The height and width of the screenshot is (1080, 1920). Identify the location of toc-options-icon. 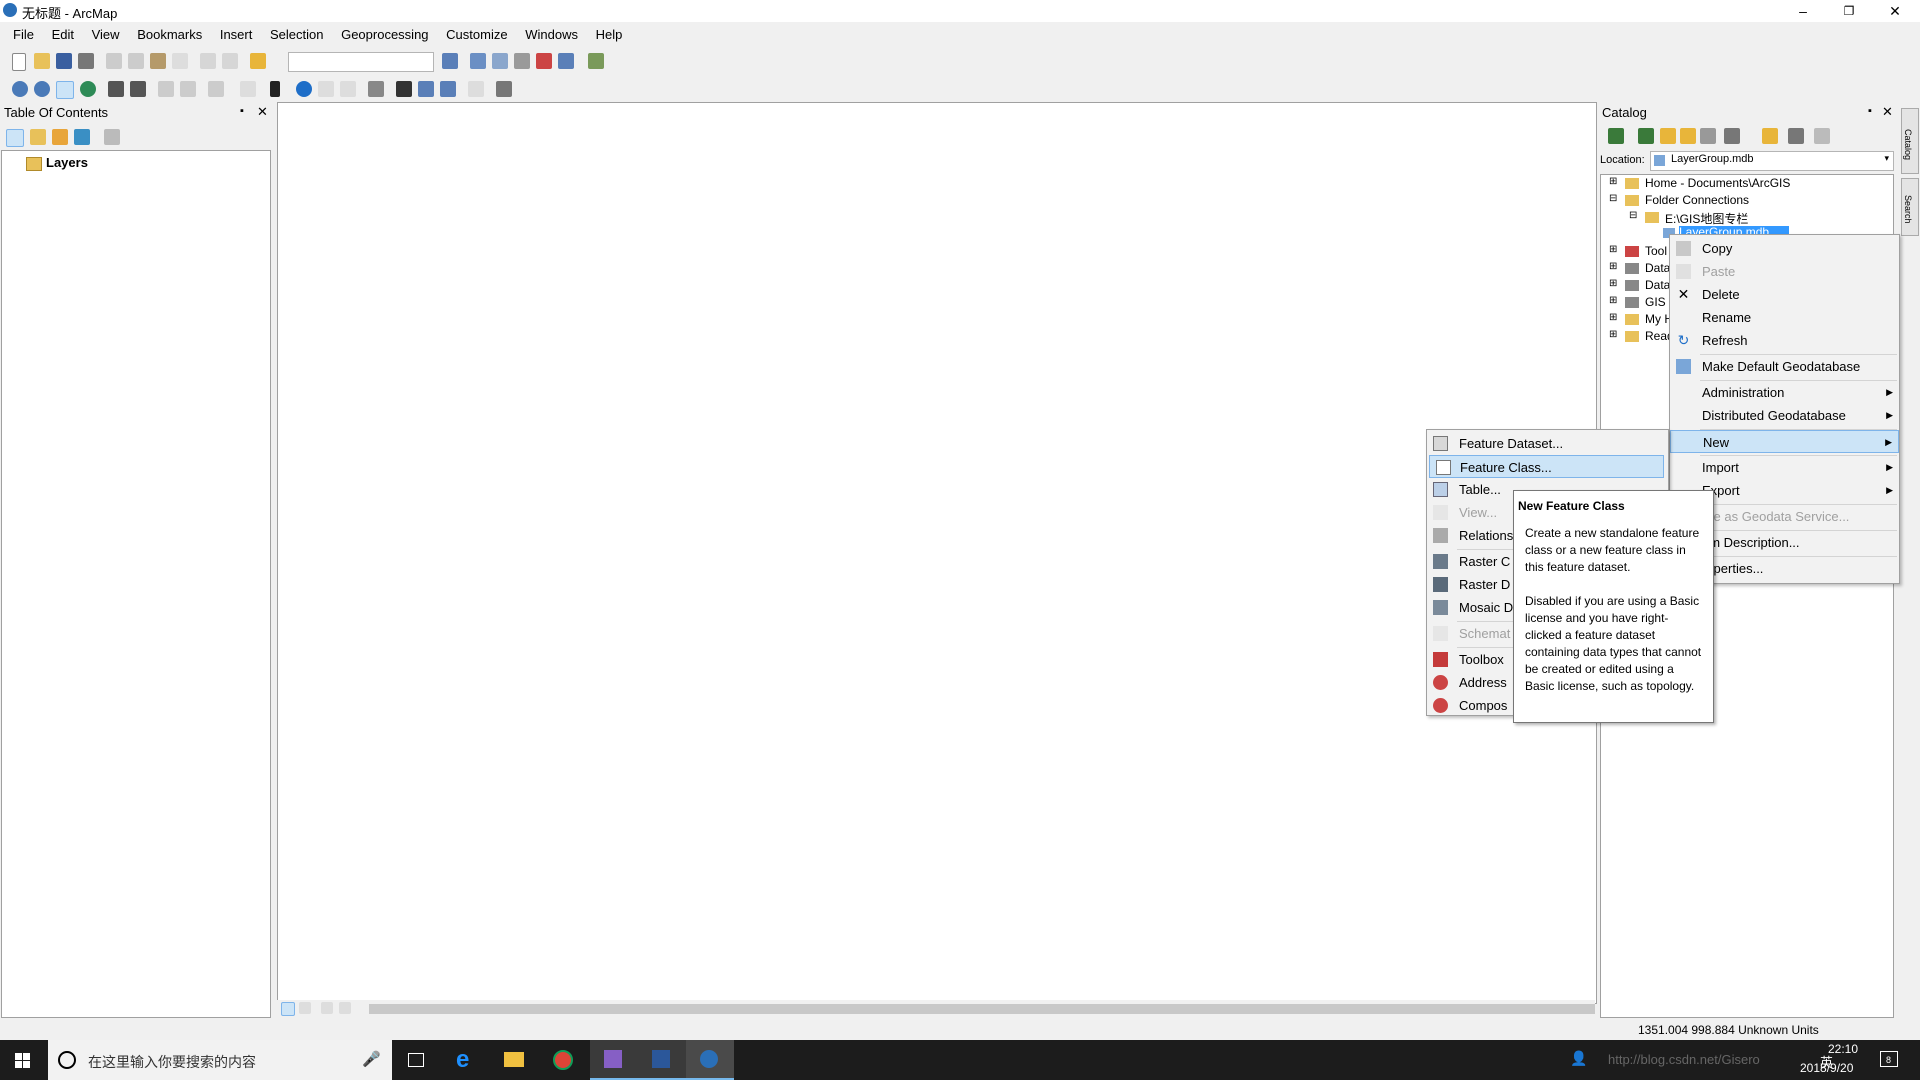
(112, 137).